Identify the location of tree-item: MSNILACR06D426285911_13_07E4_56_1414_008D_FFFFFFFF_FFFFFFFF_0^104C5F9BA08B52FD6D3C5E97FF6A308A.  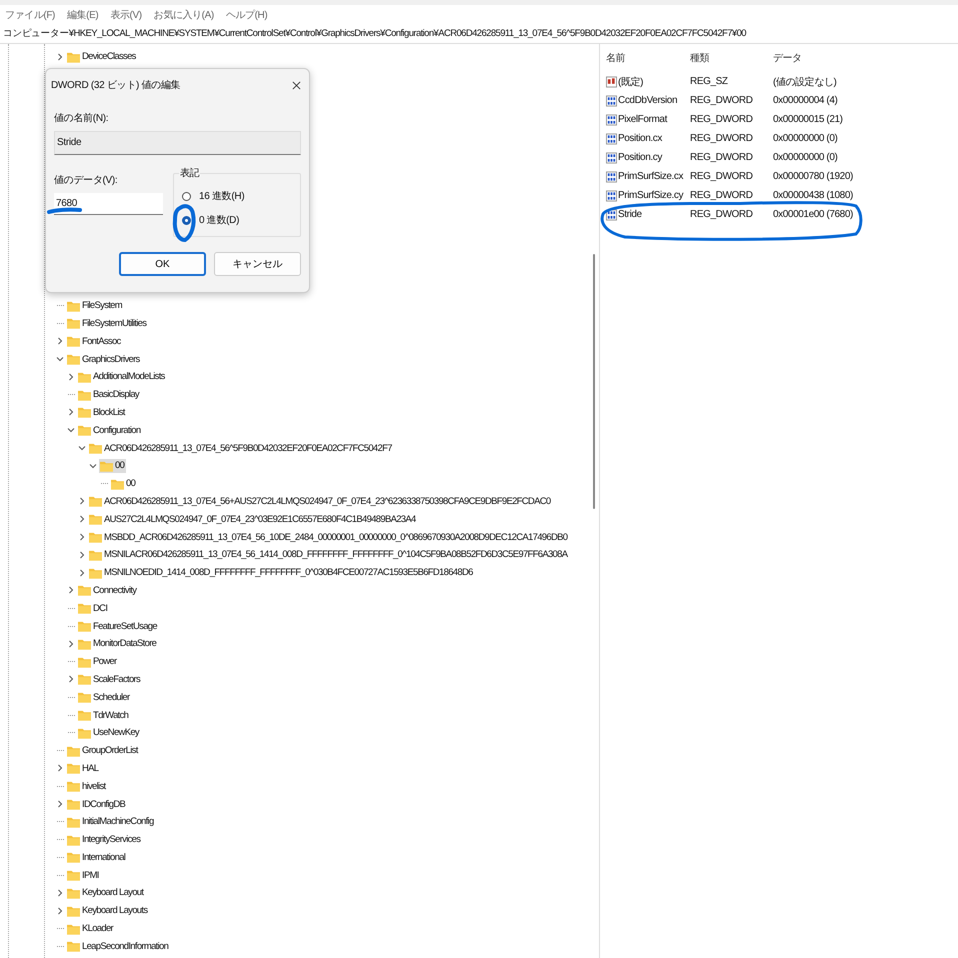
(336, 554).